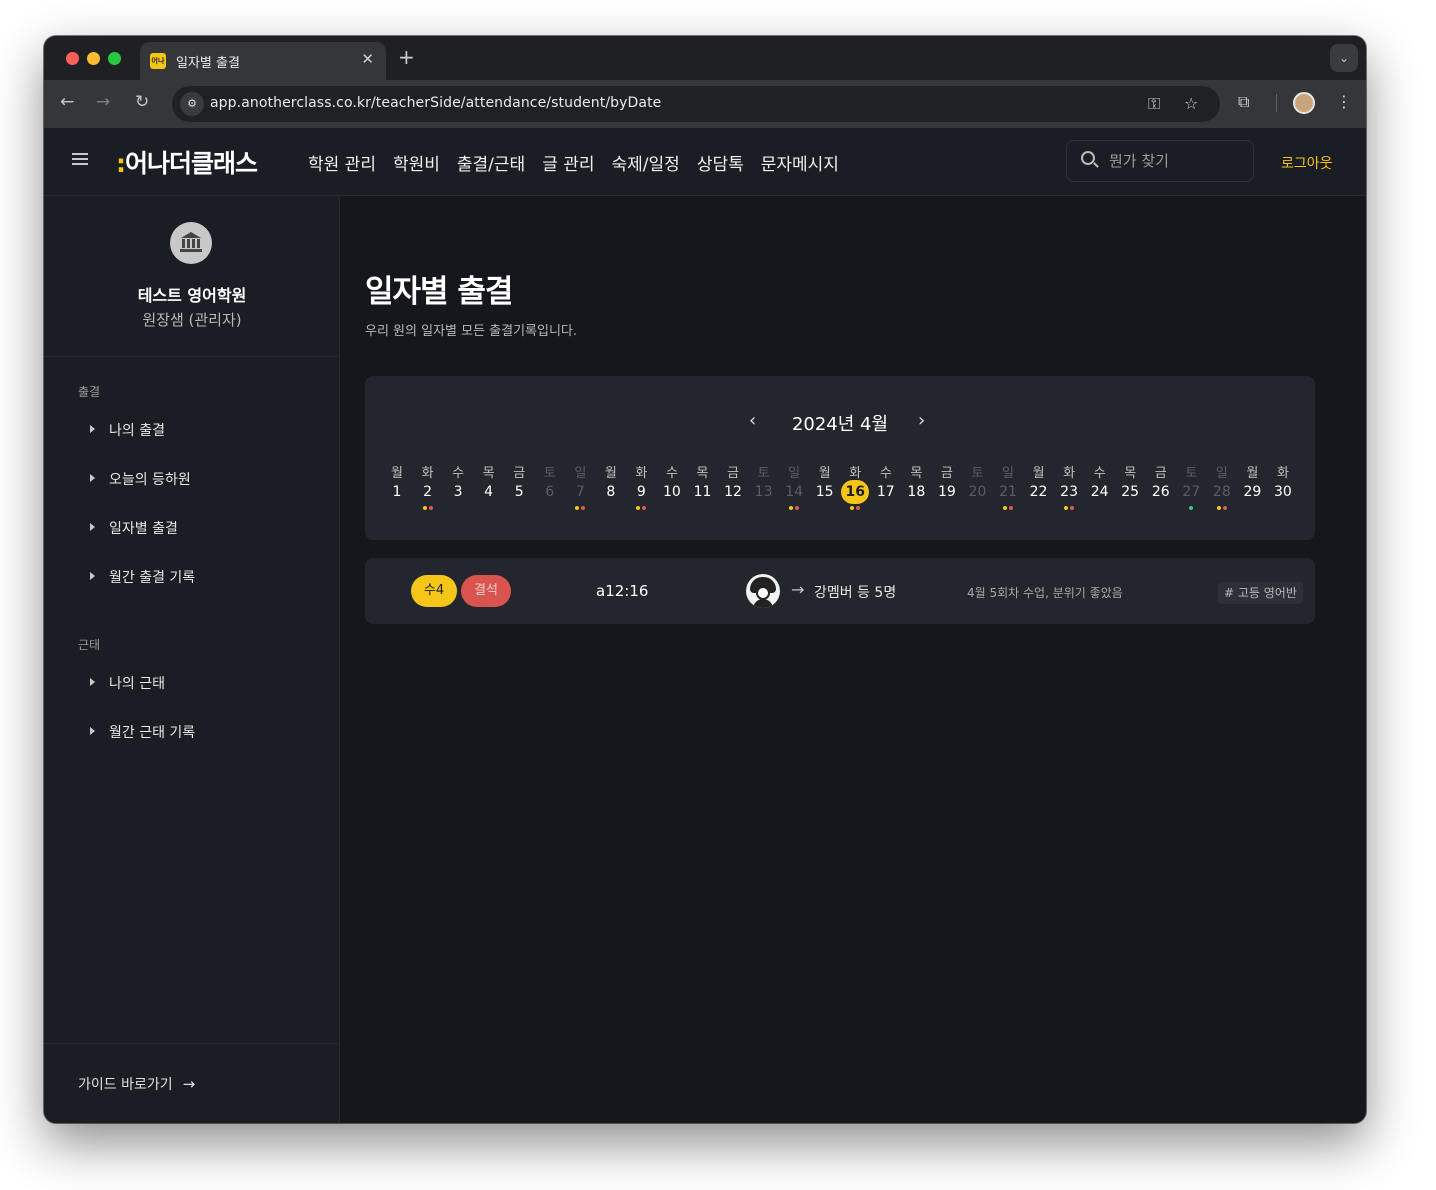  I want to click on search-box, so click(1160, 161).